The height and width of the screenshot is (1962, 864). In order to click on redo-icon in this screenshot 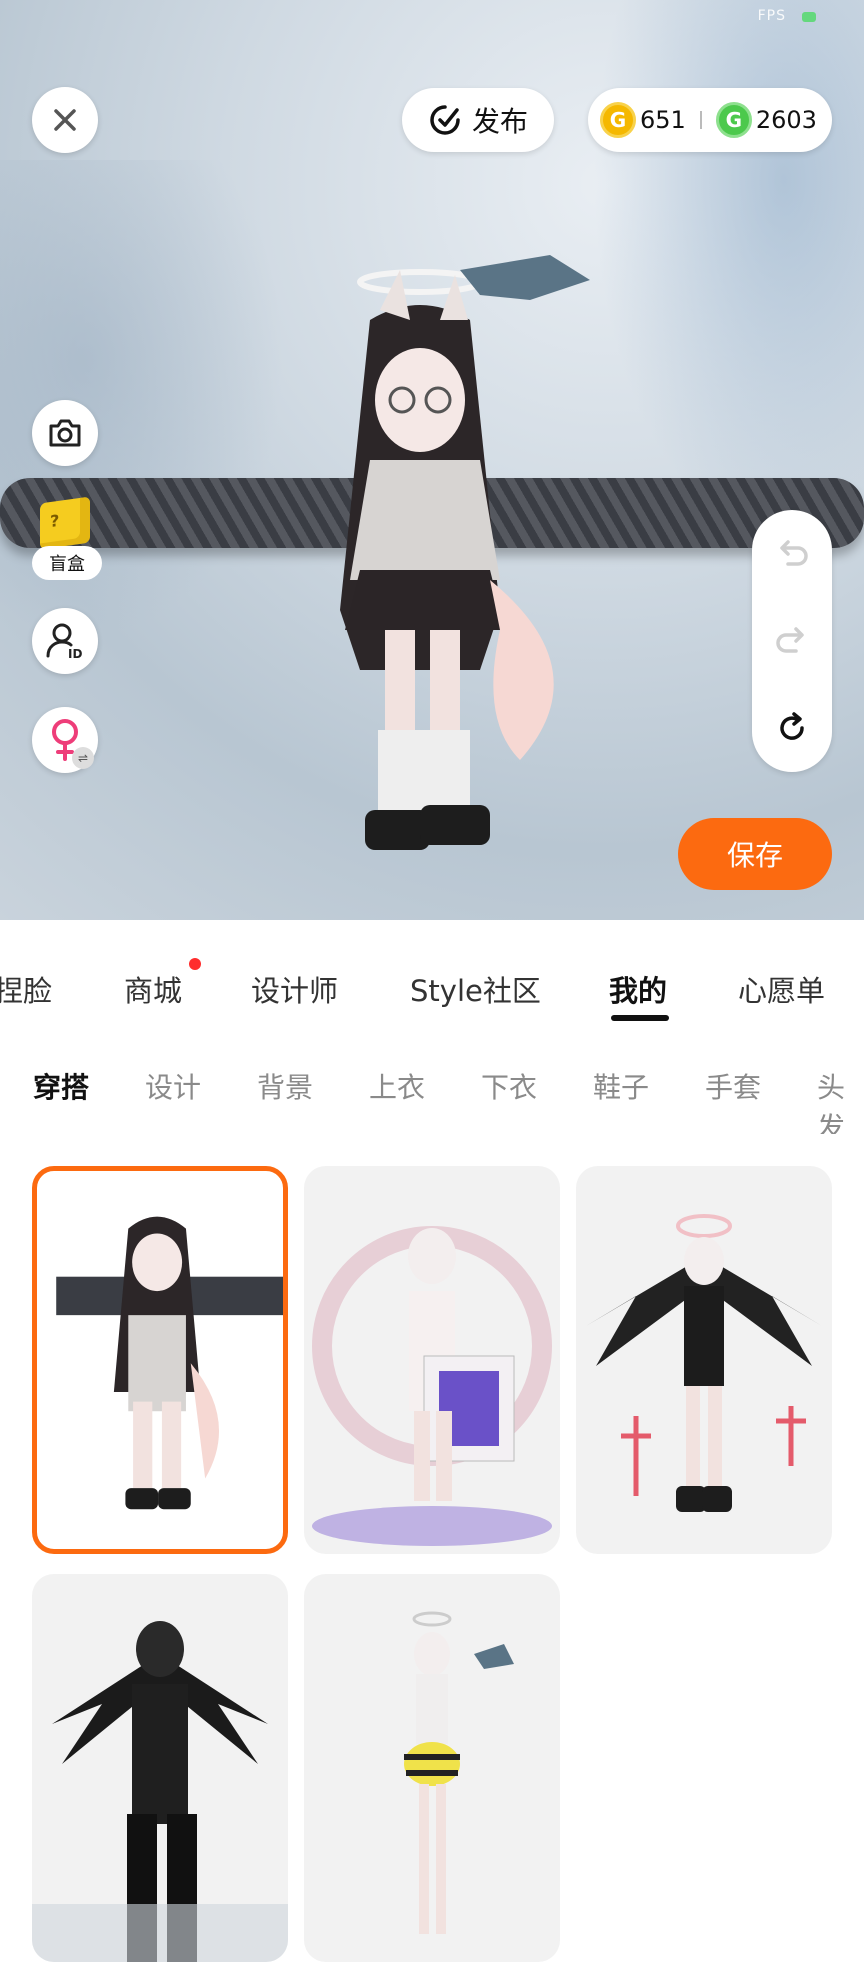, I will do `click(792, 641)`.